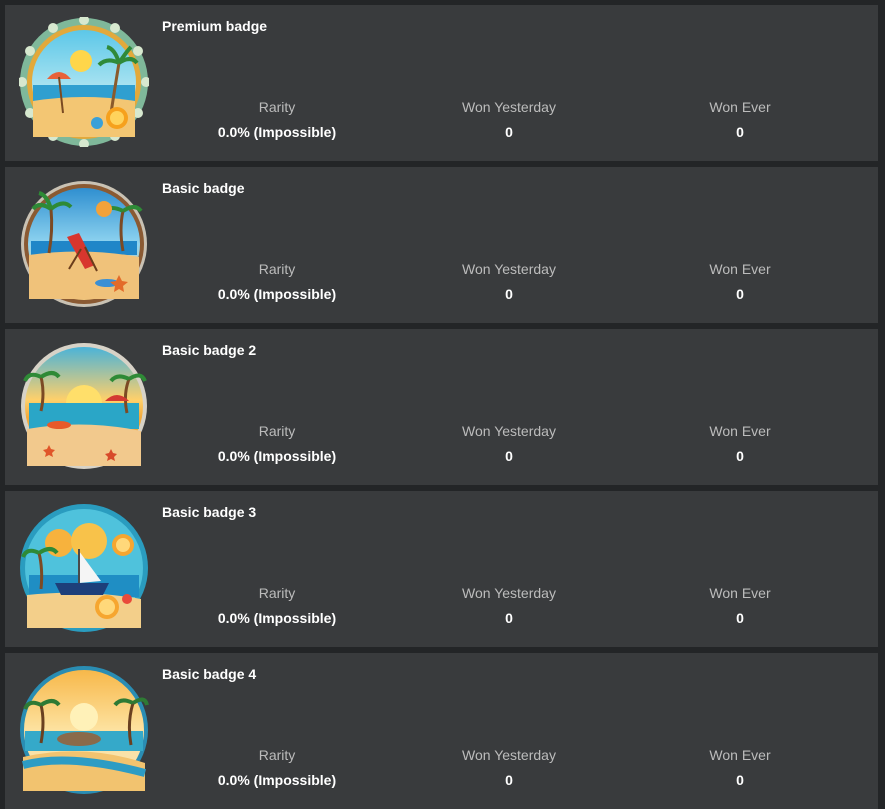 The width and height of the screenshot is (885, 809). I want to click on premium-badge-icon, so click(84, 82).